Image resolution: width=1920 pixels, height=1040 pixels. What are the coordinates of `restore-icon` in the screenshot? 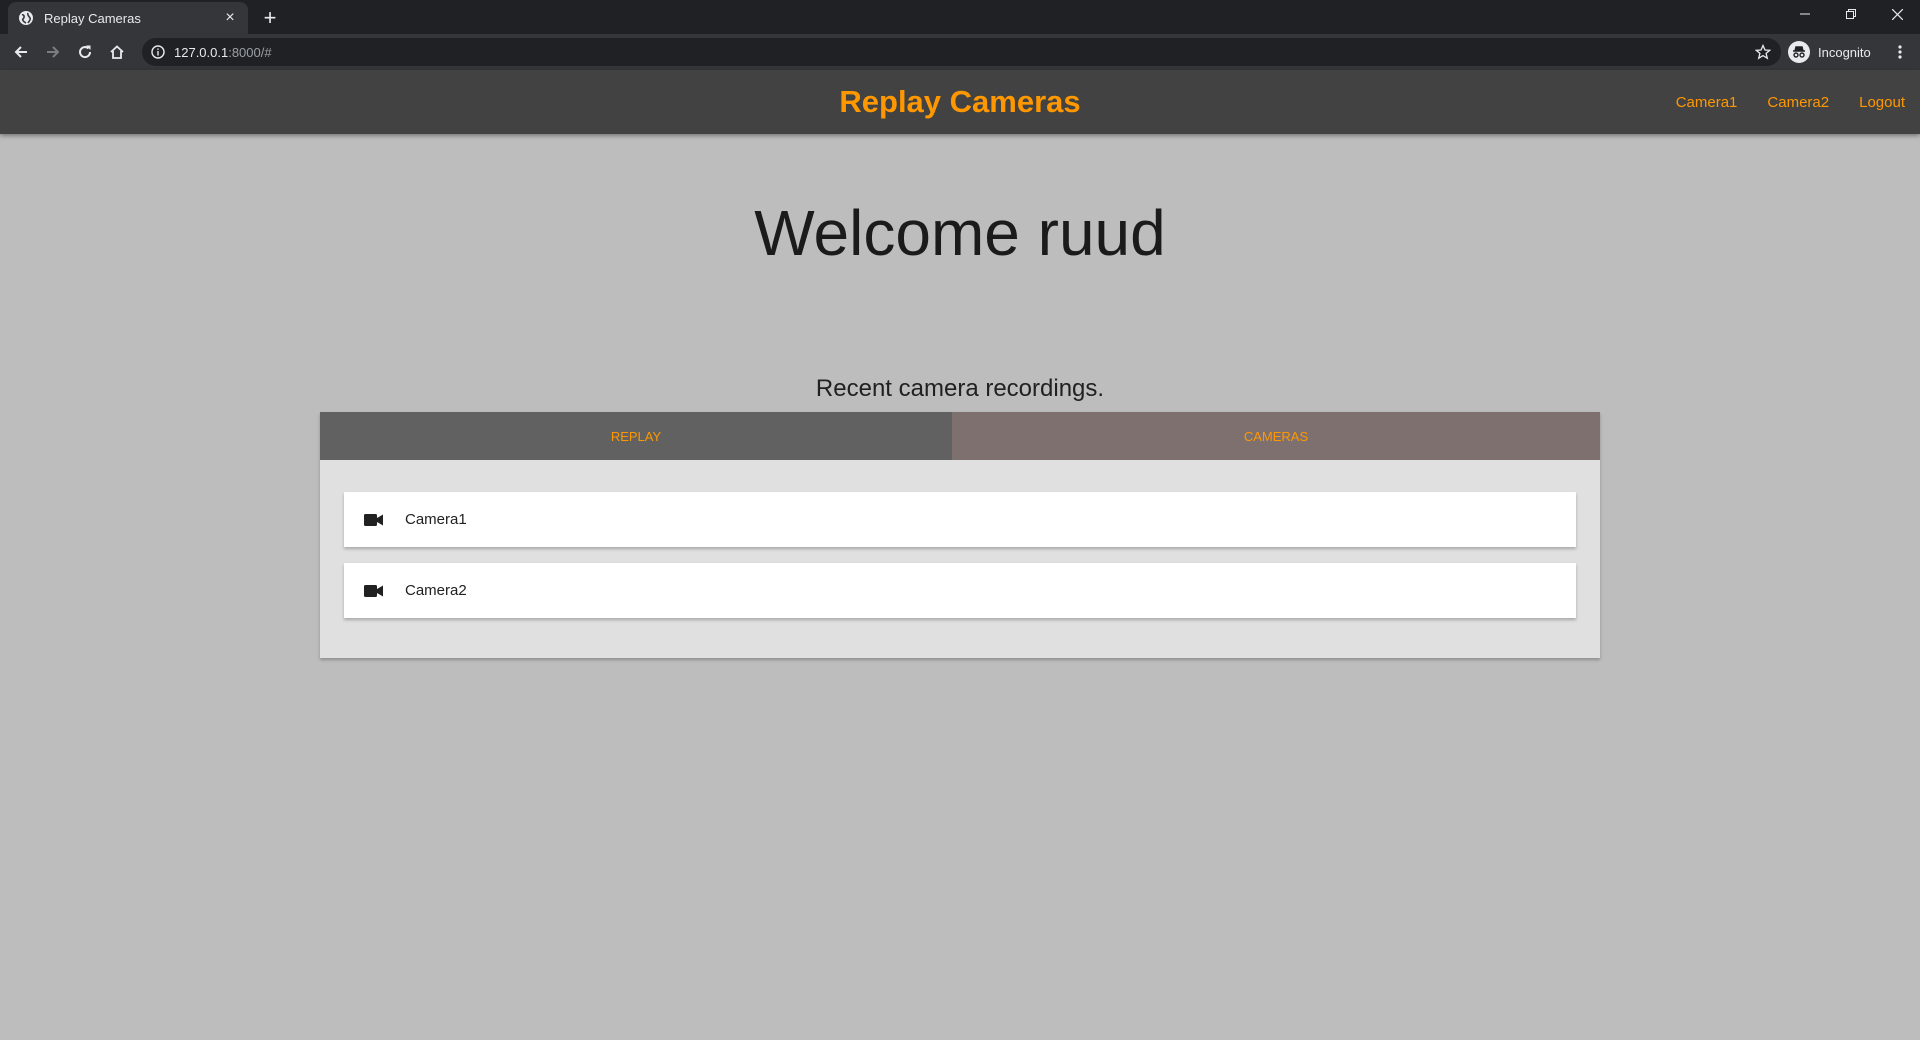 It's located at (1851, 14).